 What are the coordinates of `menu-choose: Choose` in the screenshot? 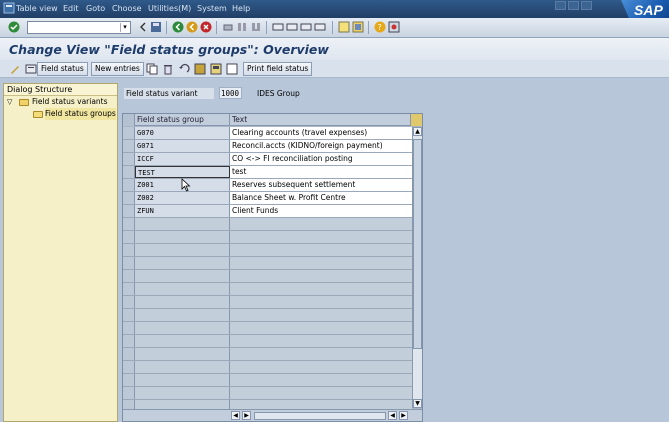 It's located at (127, 8).